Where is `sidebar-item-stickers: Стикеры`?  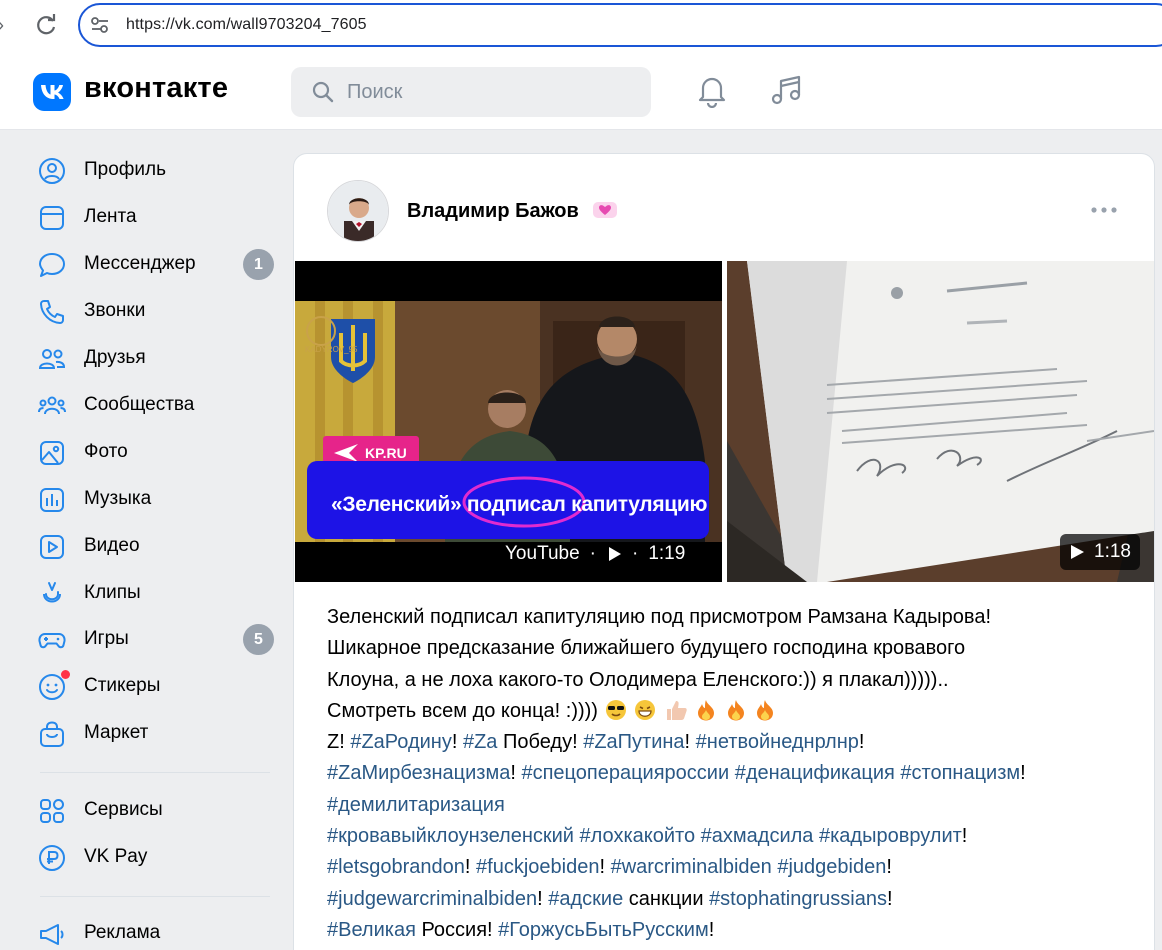 sidebar-item-stickers: Стикеры is located at coordinates (153, 686).